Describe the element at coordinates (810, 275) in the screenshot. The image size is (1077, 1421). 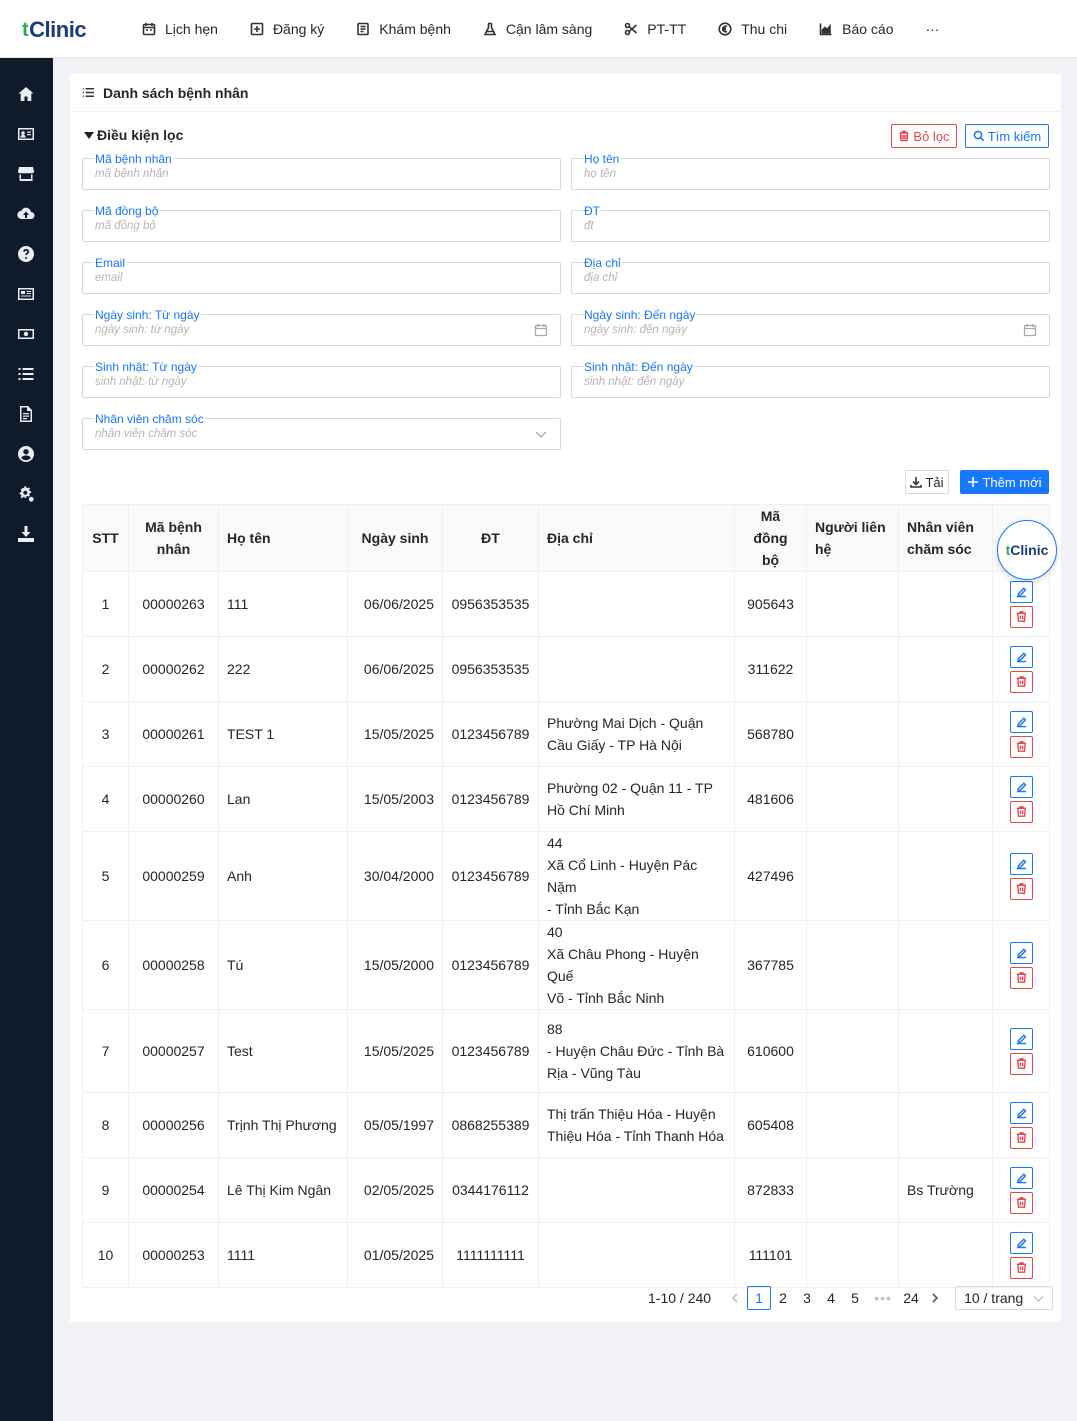
I see `filter-field-5: Địa chỉ địa chỉ` at that location.